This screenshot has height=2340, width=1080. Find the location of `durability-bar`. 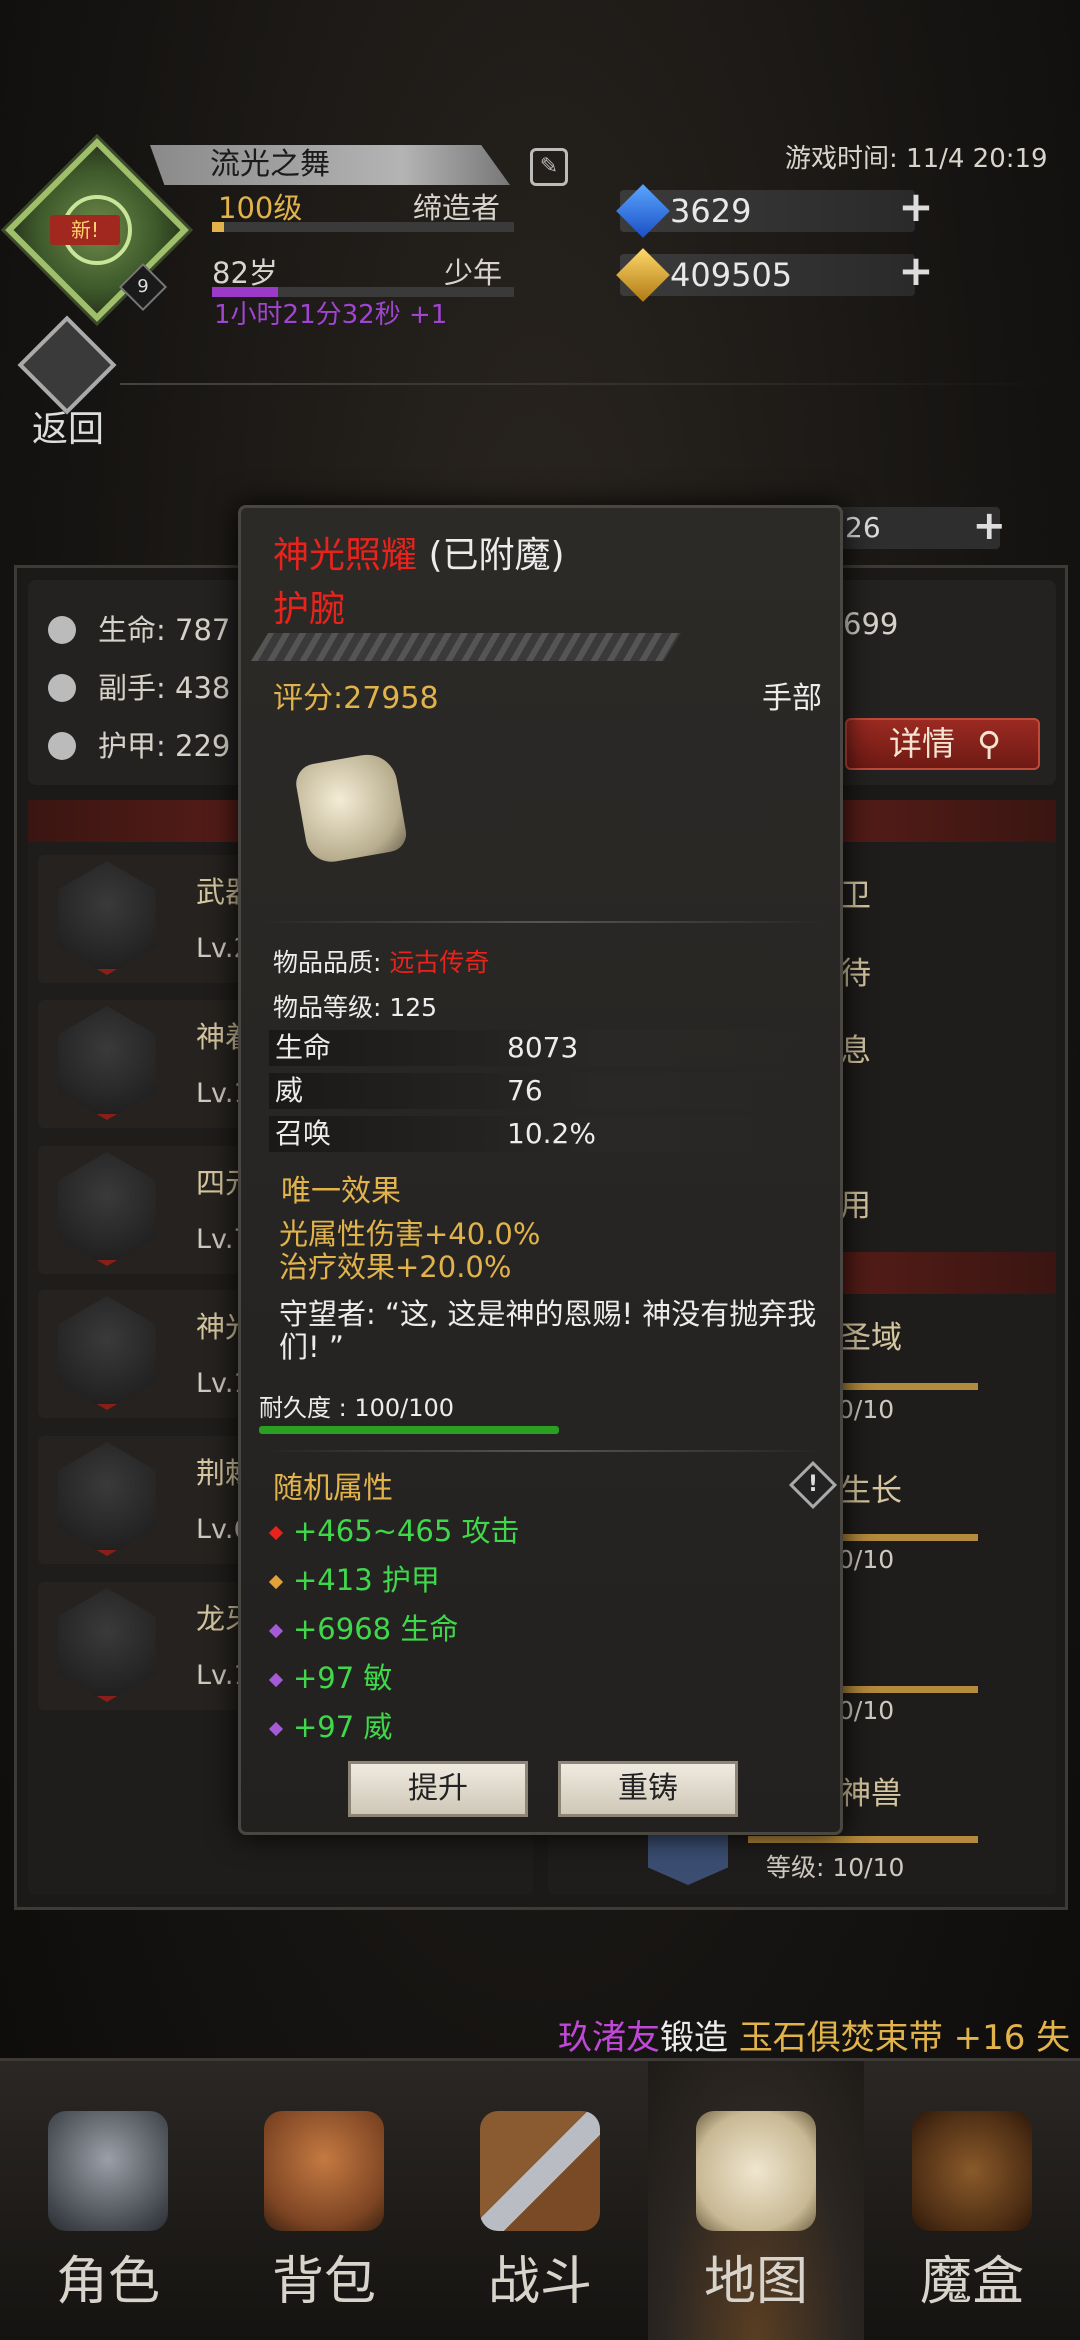

durability-bar is located at coordinates (409, 1430).